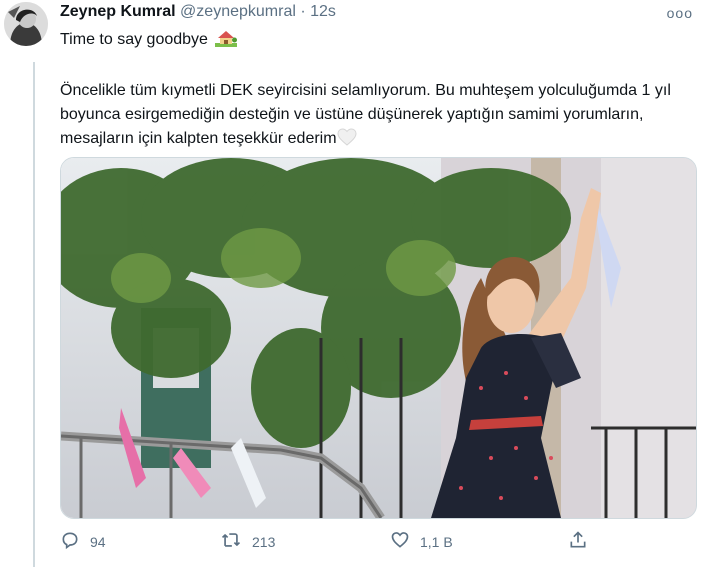 This screenshot has height=567, width=711. I want to click on reply-button: 94, so click(83, 541).